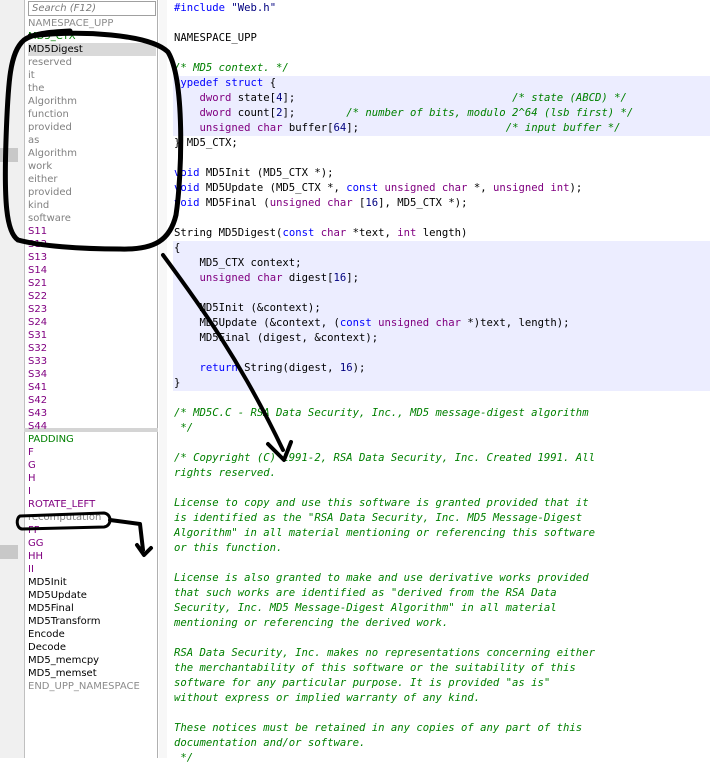 The width and height of the screenshot is (710, 766). Describe the element at coordinates (92, 309) in the screenshot. I see `nav-symbol-item: S23` at that location.